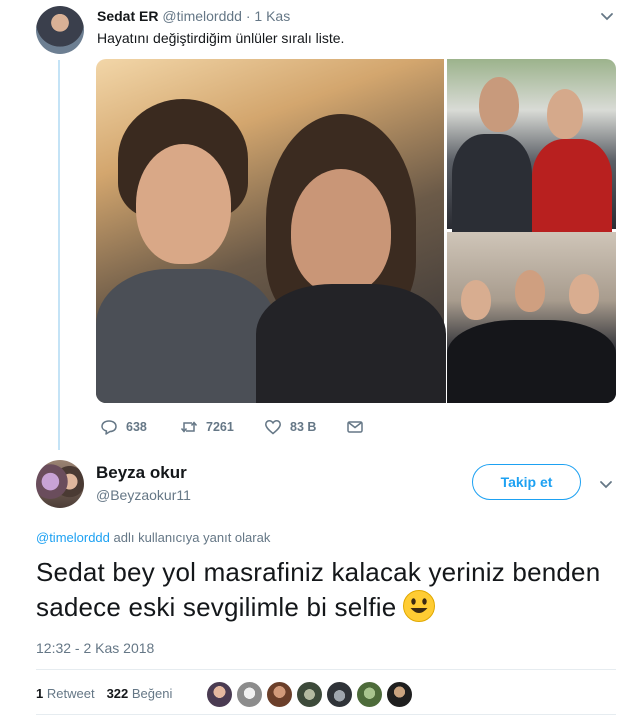 The image size is (635, 715). Describe the element at coordinates (127, 16) in the screenshot. I see `author-name: Sedat ER` at that location.